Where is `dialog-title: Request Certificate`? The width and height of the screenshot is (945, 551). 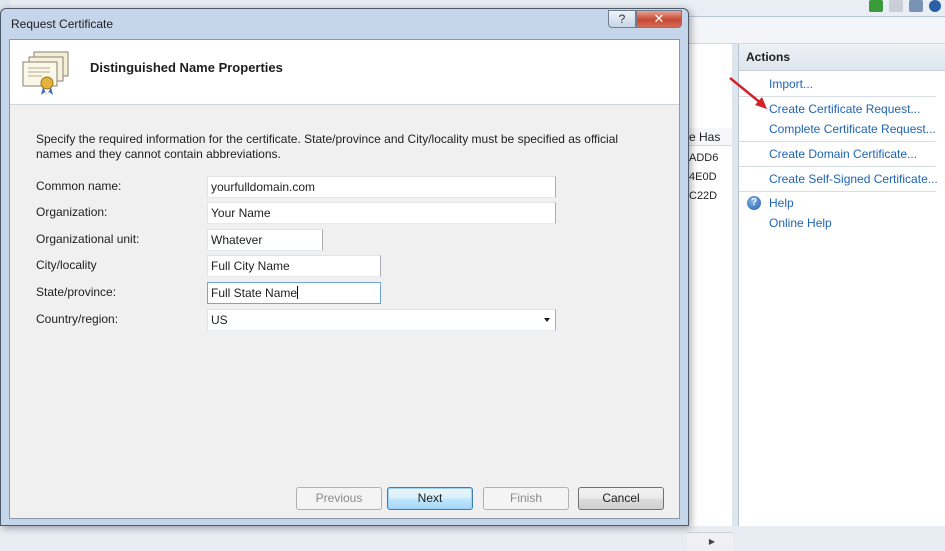
dialog-title: Request Certificate is located at coordinates (62, 24).